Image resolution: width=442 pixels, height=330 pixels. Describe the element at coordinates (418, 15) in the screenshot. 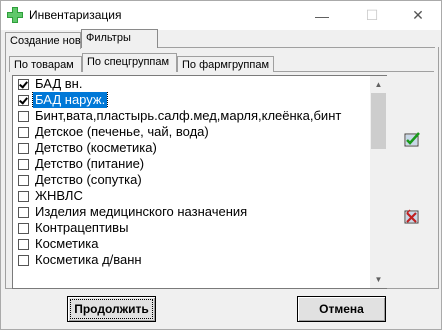

I see `close-button: ✕` at that location.